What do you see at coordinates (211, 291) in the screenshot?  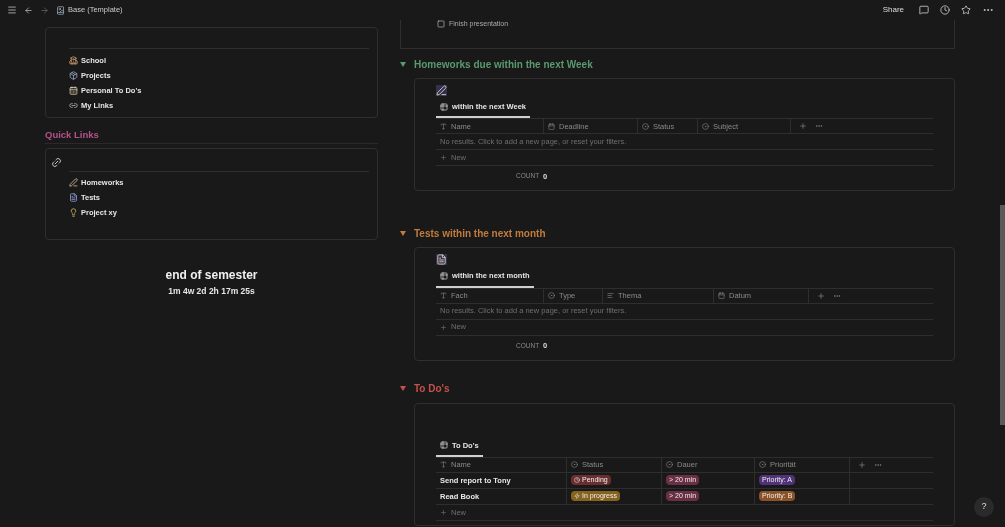 I see `countdown-time: 1m 4w 2d 2h 17m 25s` at bounding box center [211, 291].